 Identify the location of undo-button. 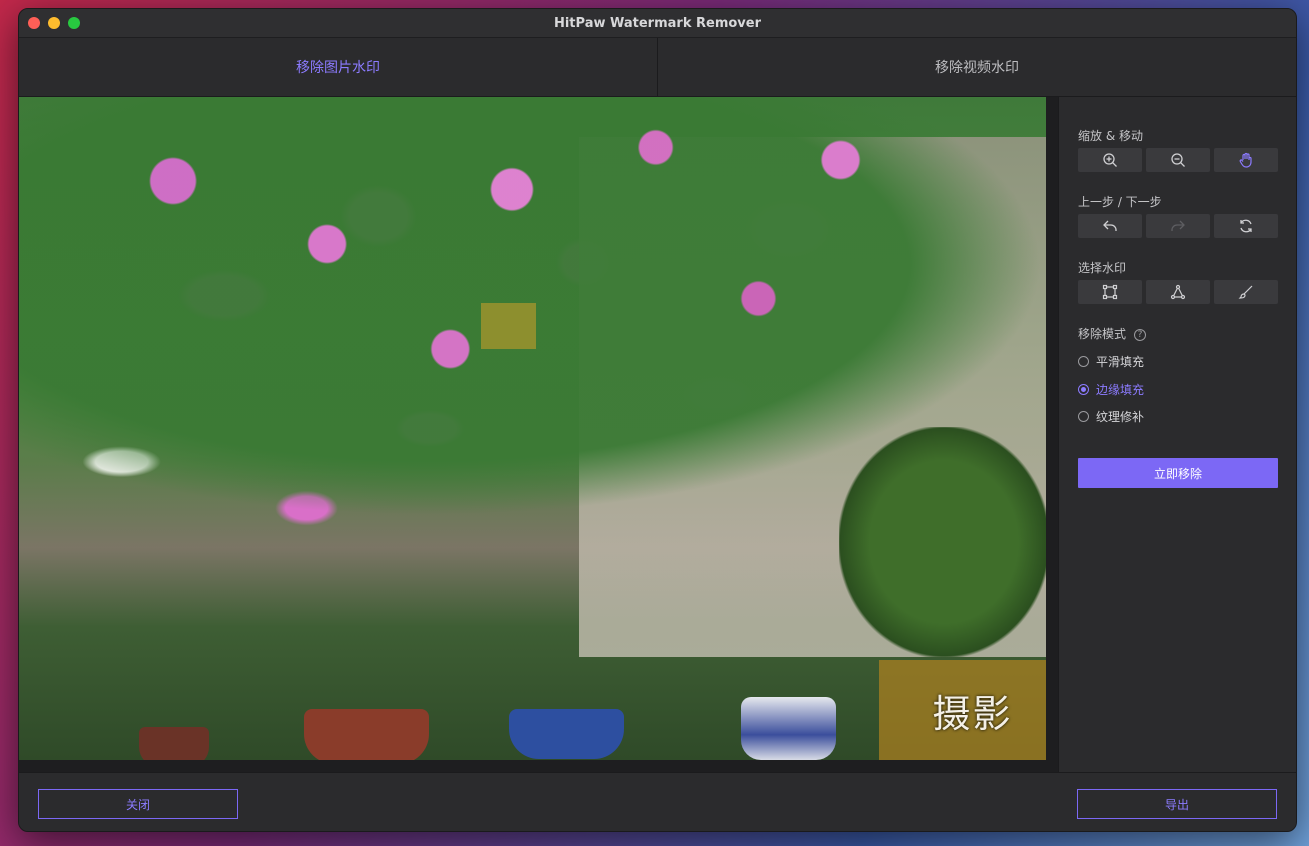
(1110, 226).